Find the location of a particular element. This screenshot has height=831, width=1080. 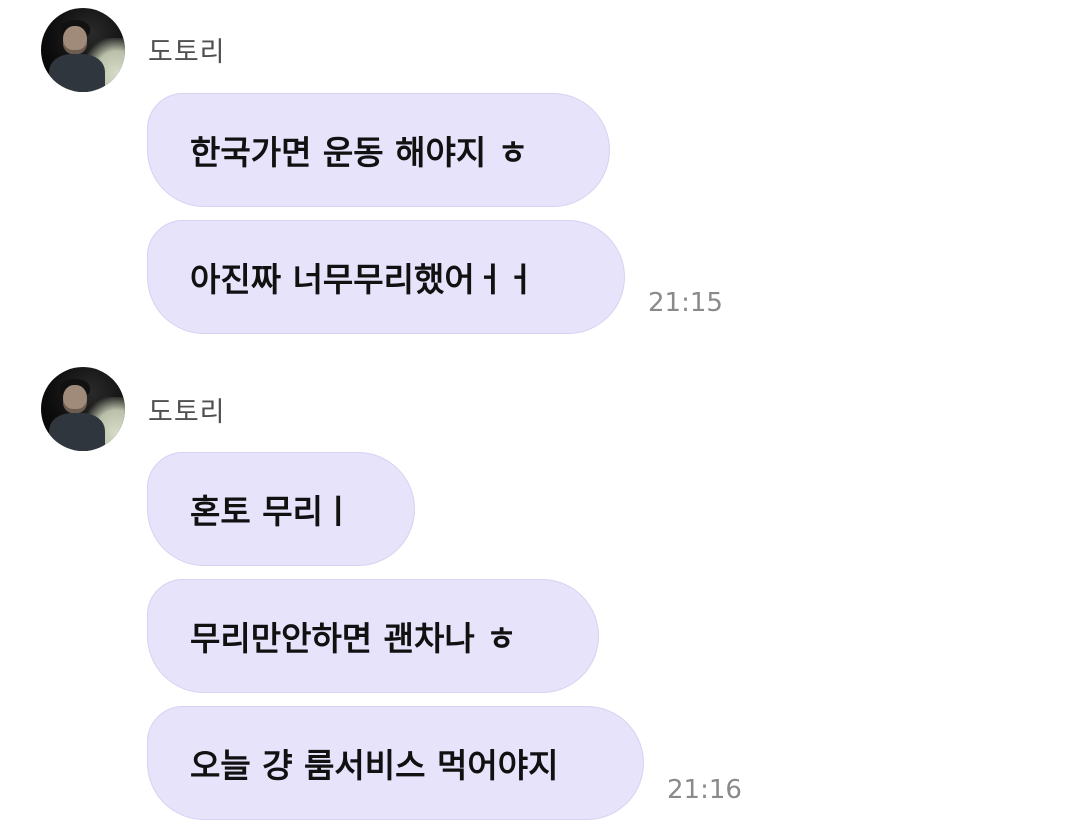

message-text: 혼토 무리ㅣ is located at coordinates (272, 511).